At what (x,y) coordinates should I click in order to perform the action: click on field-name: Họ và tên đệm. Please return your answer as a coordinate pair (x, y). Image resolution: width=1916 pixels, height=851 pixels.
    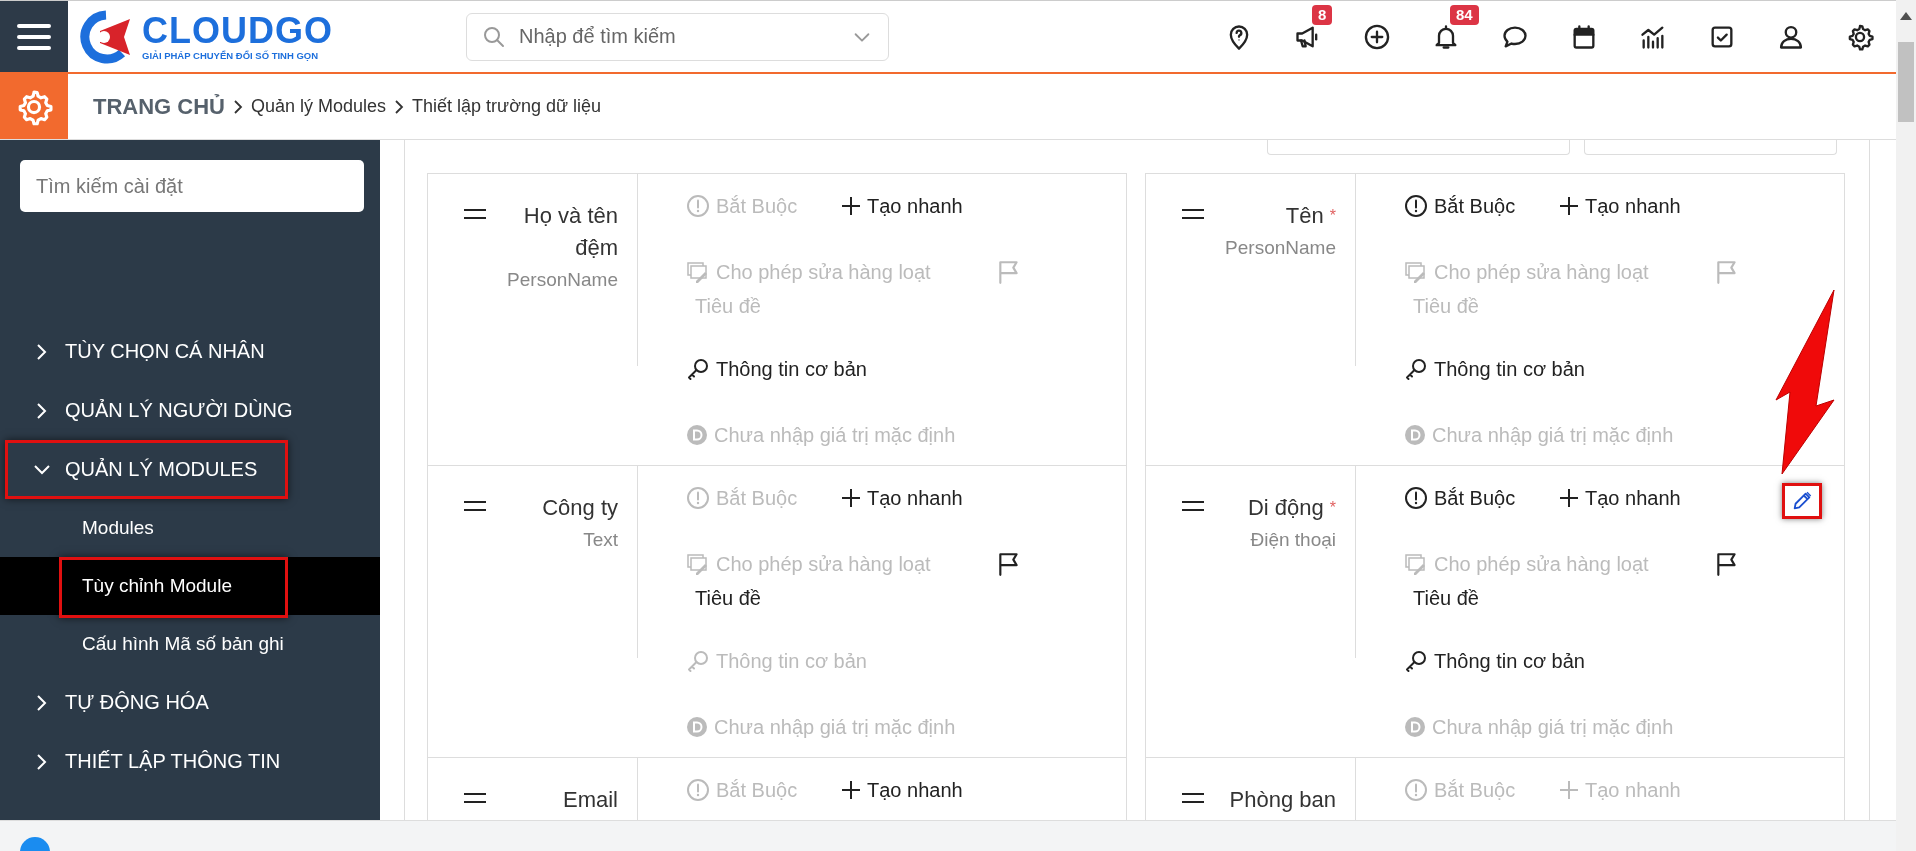
    Looking at the image, I should click on (570, 231).